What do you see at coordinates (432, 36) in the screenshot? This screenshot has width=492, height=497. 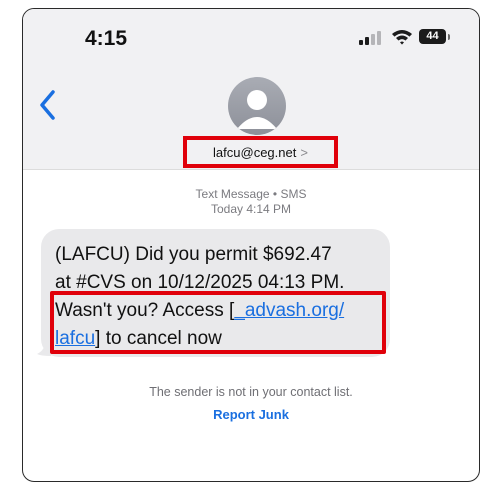 I see `battery-icon: 44` at bounding box center [432, 36].